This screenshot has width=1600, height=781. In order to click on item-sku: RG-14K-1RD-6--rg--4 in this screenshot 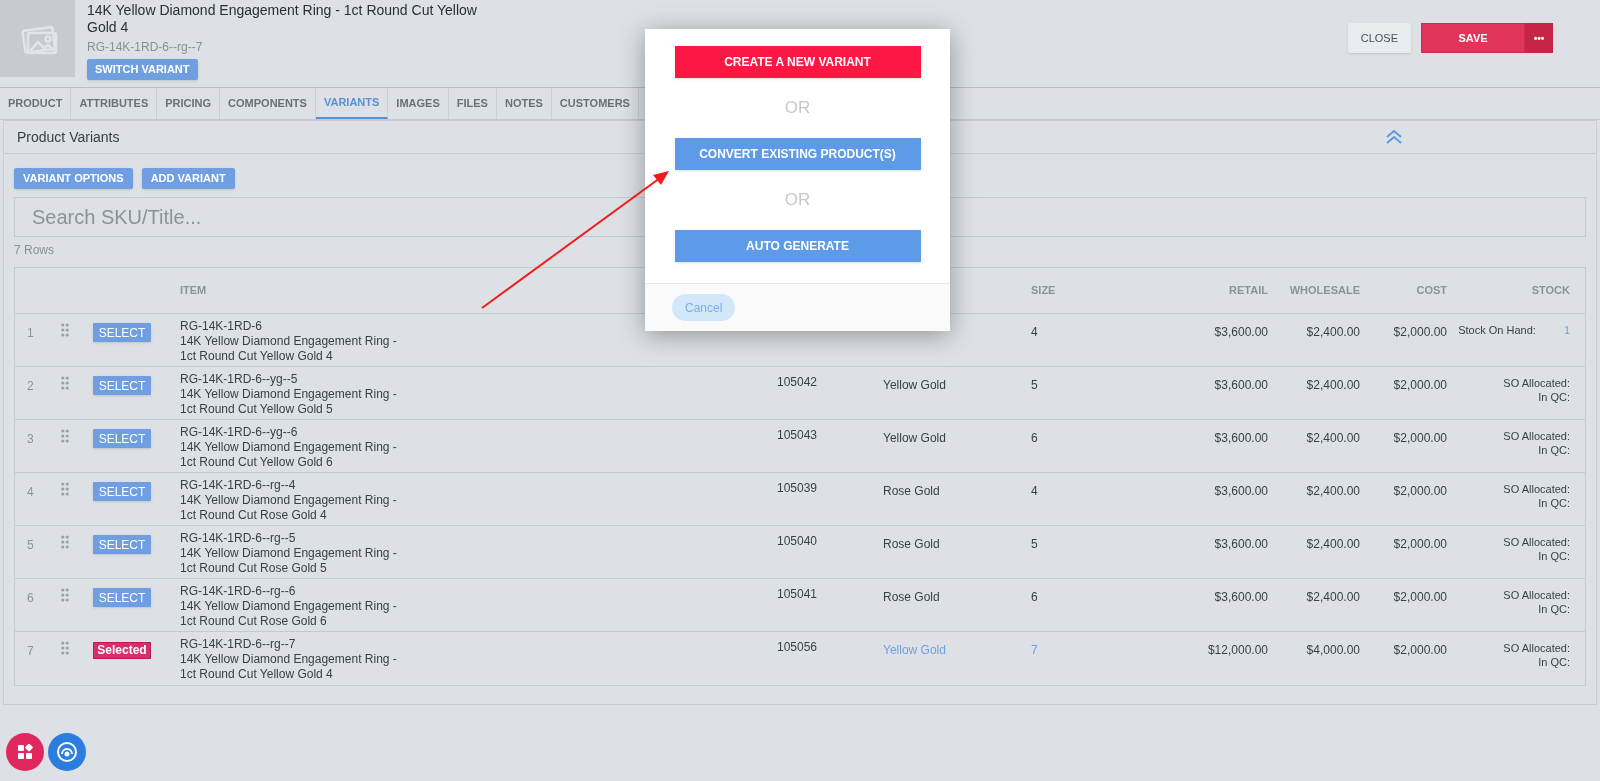, I will do `click(238, 485)`.